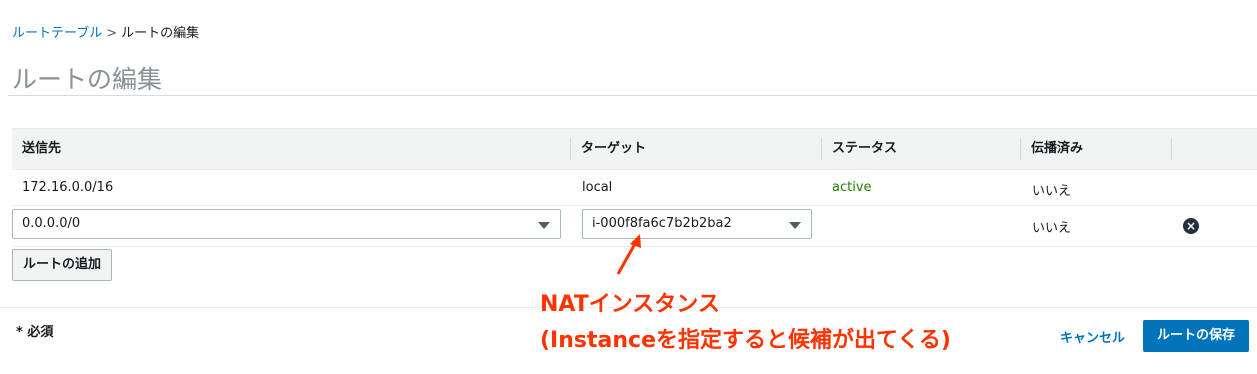  I want to click on title-divider, so click(632, 95).